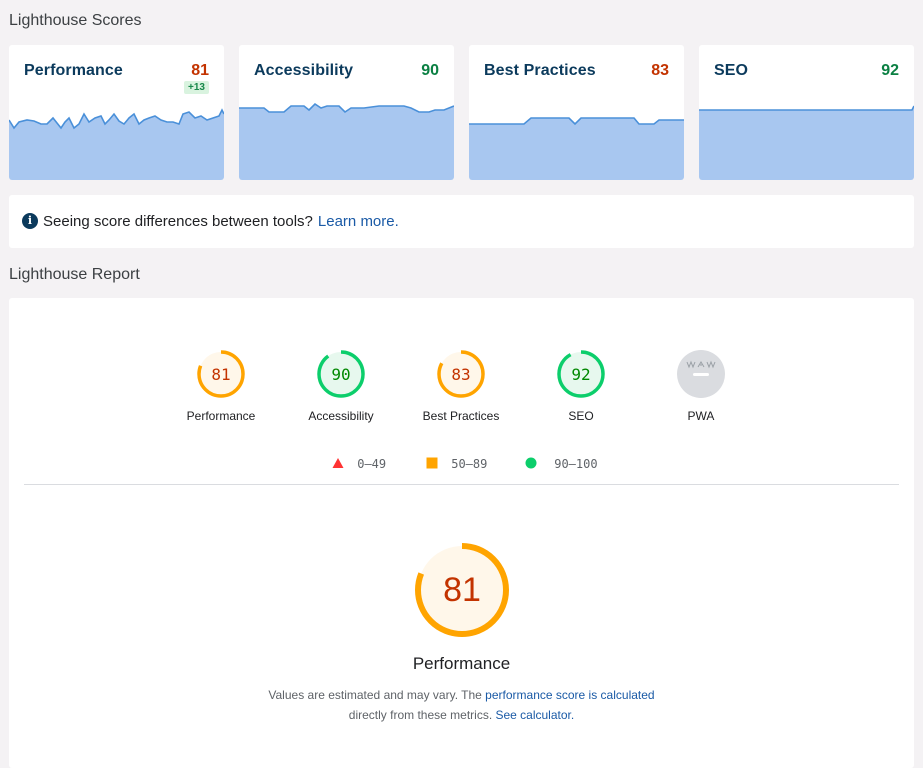 The image size is (923, 768). Describe the element at coordinates (581, 416) in the screenshot. I see `gauge-label: SEO` at that location.